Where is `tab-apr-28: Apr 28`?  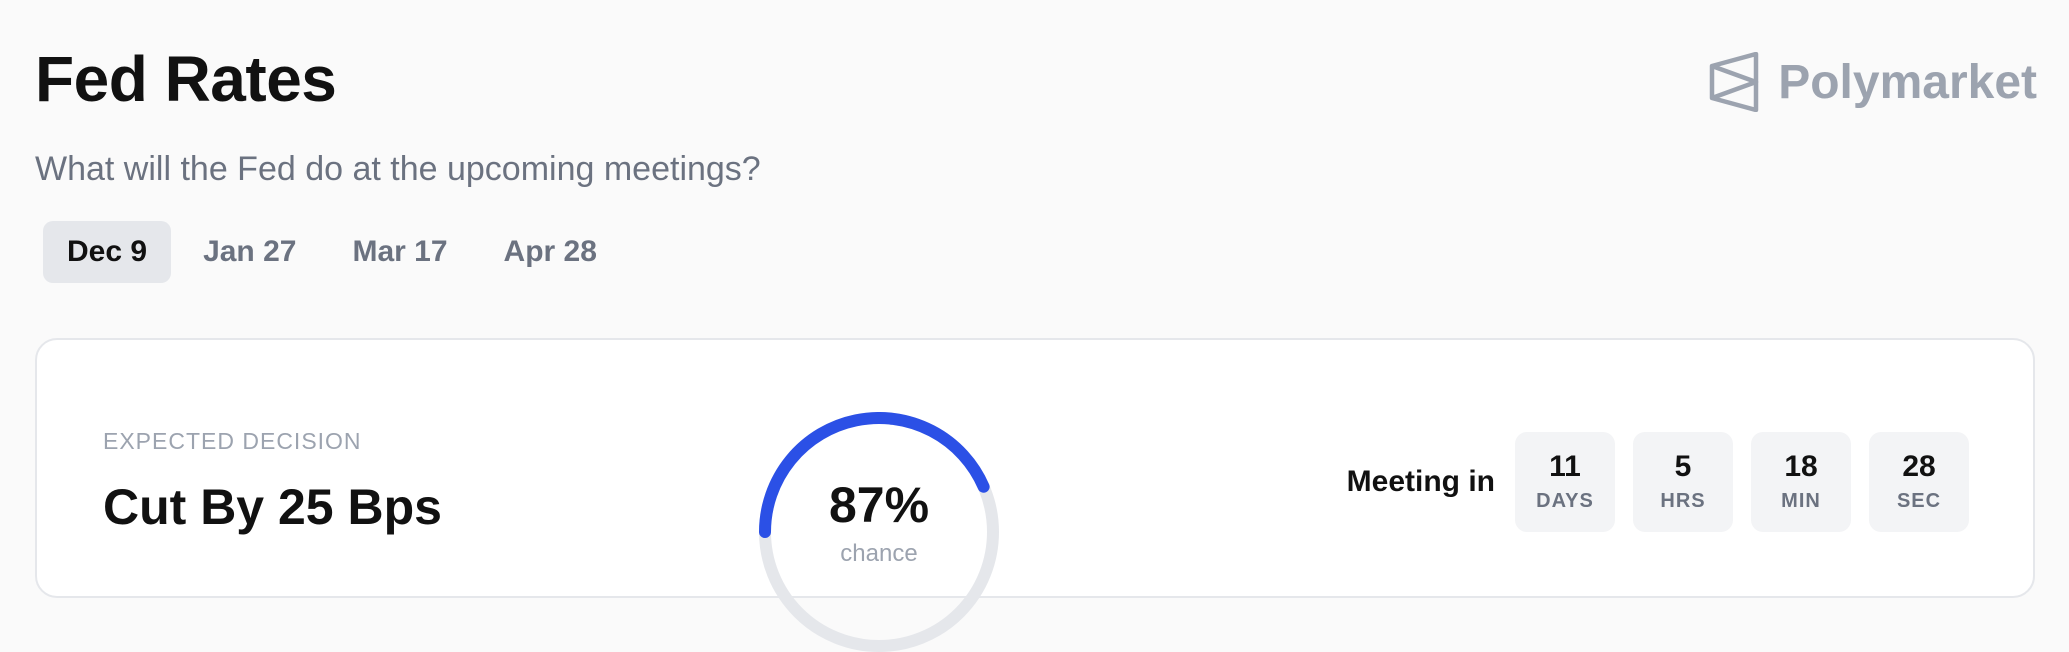 tab-apr-28: Apr 28 is located at coordinates (550, 252).